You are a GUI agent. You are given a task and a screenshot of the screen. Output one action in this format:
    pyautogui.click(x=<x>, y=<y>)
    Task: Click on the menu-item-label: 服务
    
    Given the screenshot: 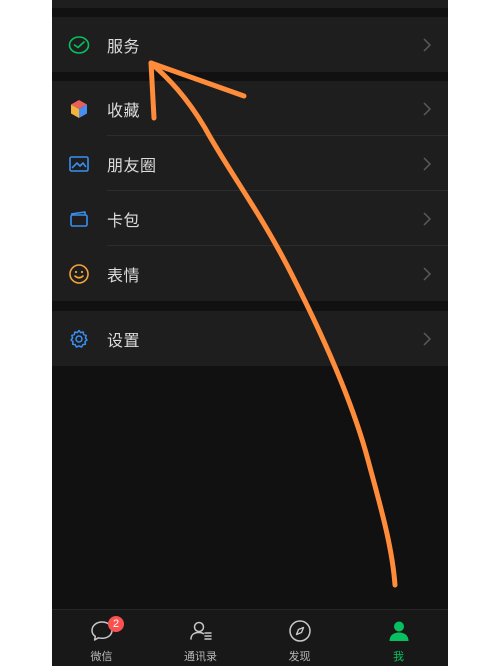 What is the action you would take?
    pyautogui.click(x=124, y=46)
    